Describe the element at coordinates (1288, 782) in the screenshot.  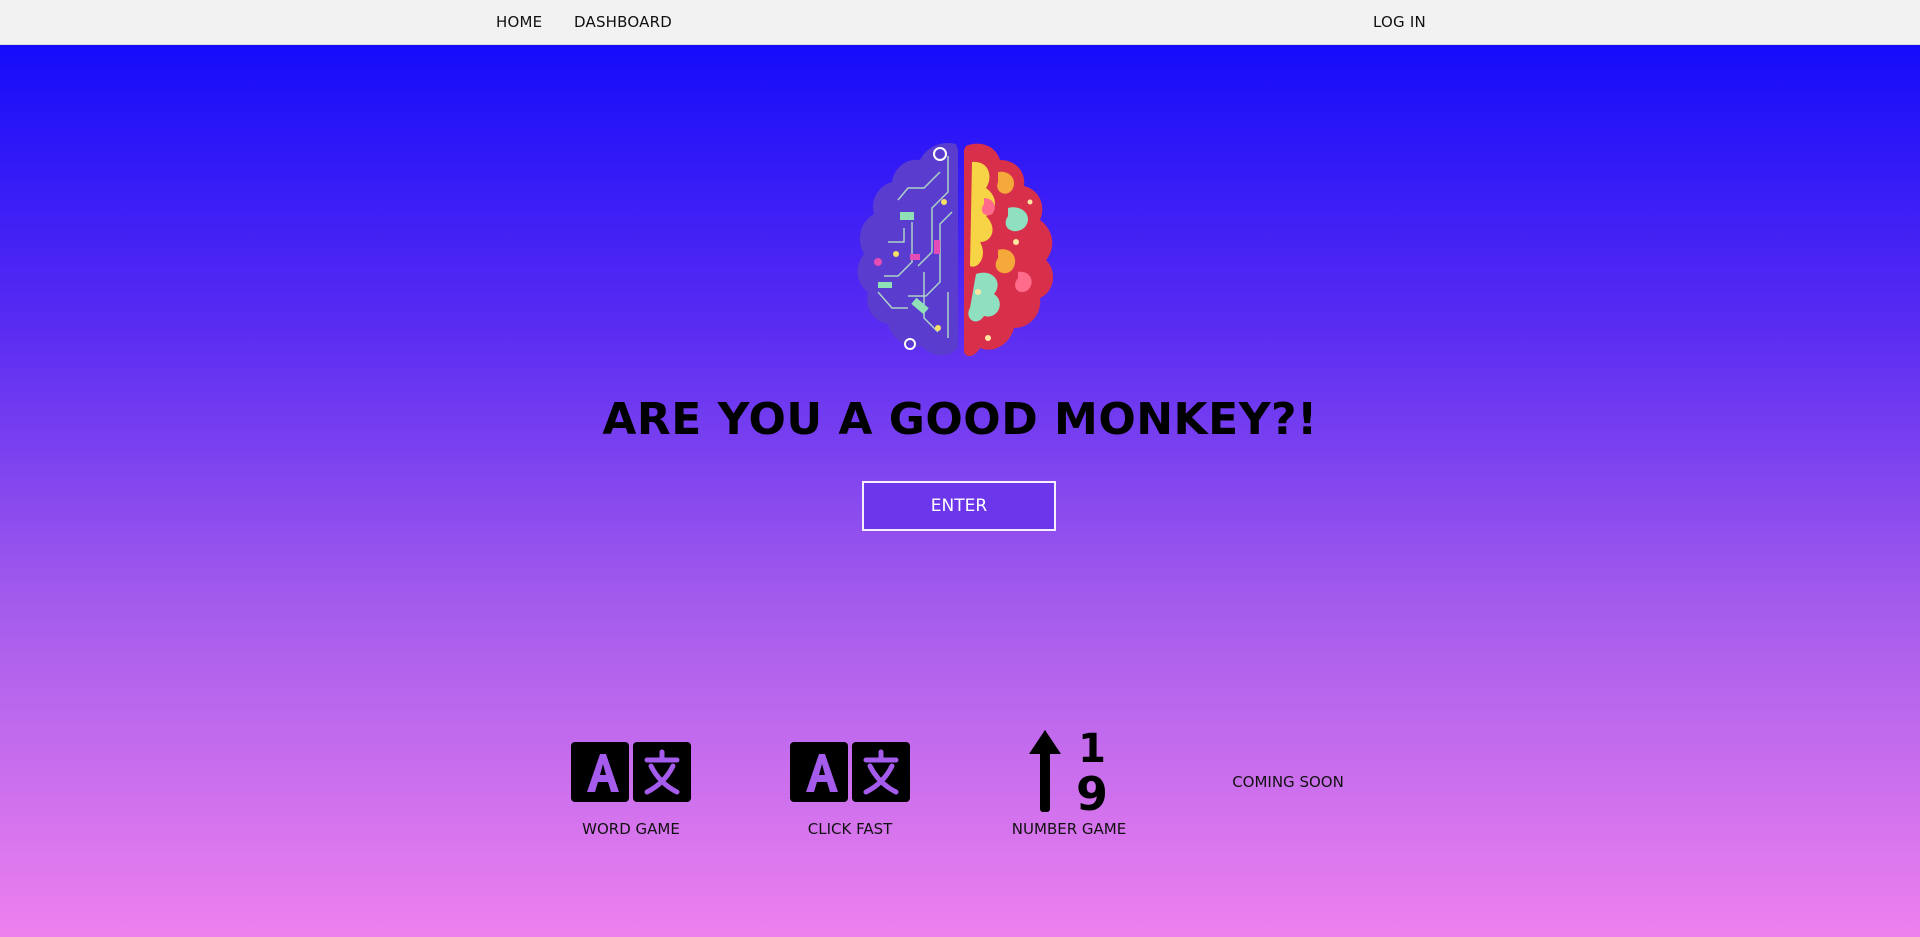
I see `game-label-coming-soon: COMING SOON` at that location.